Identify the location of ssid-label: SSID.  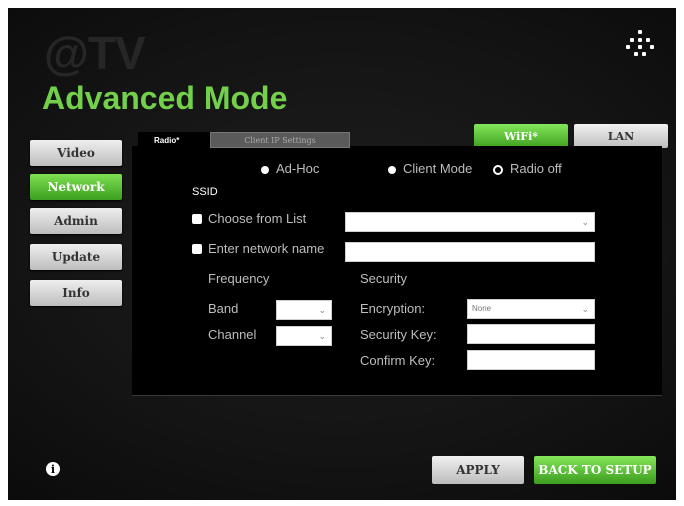
(205, 192).